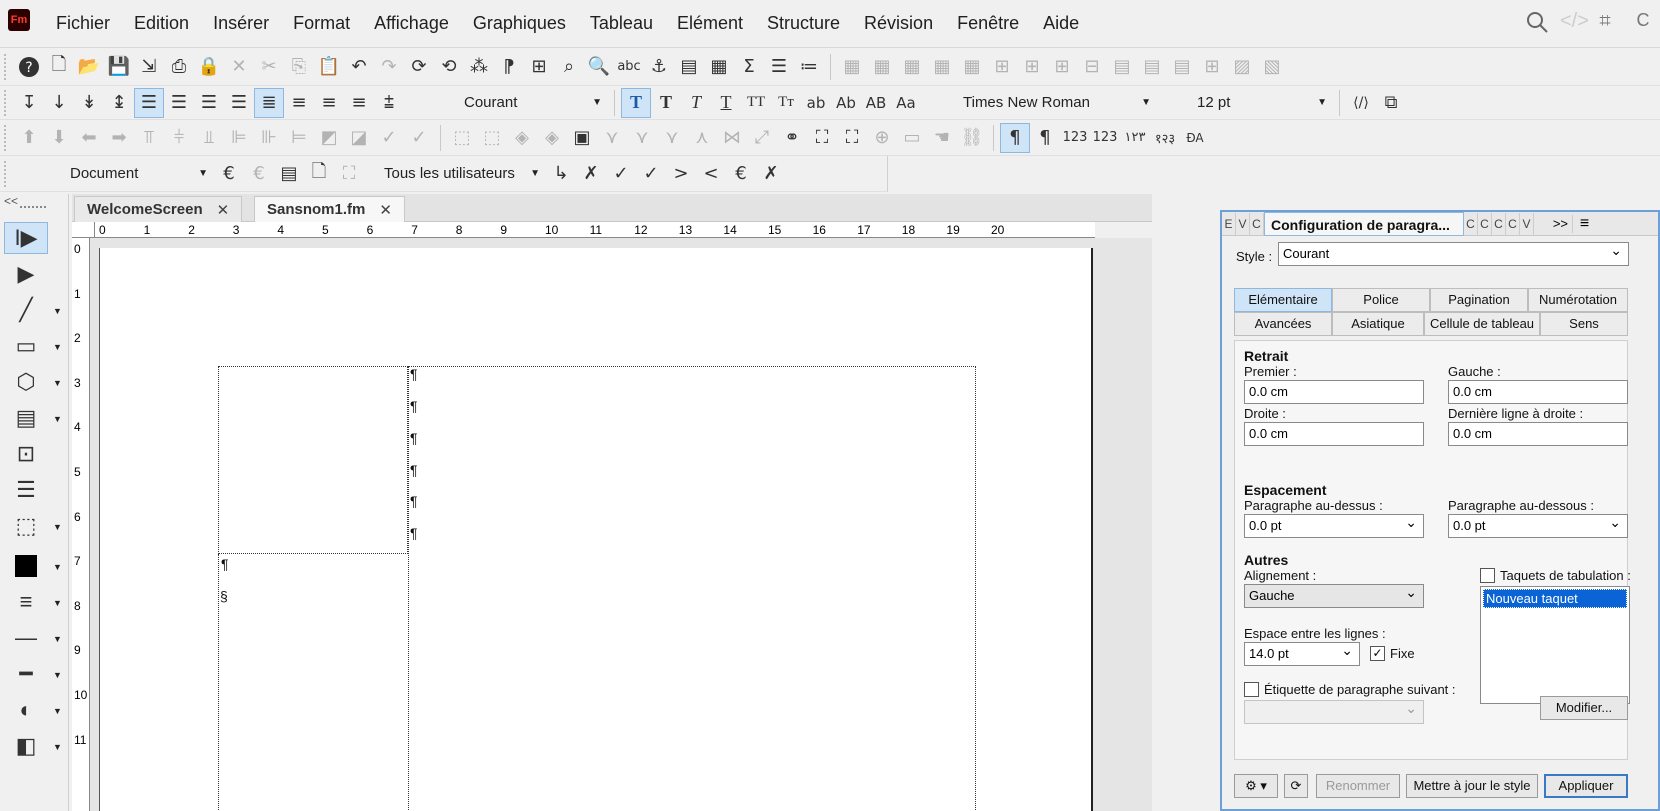 This screenshot has height=811, width=1660. What do you see at coordinates (359, 103) in the screenshot?
I see `line-spacing-custom-icon: ≡` at bounding box center [359, 103].